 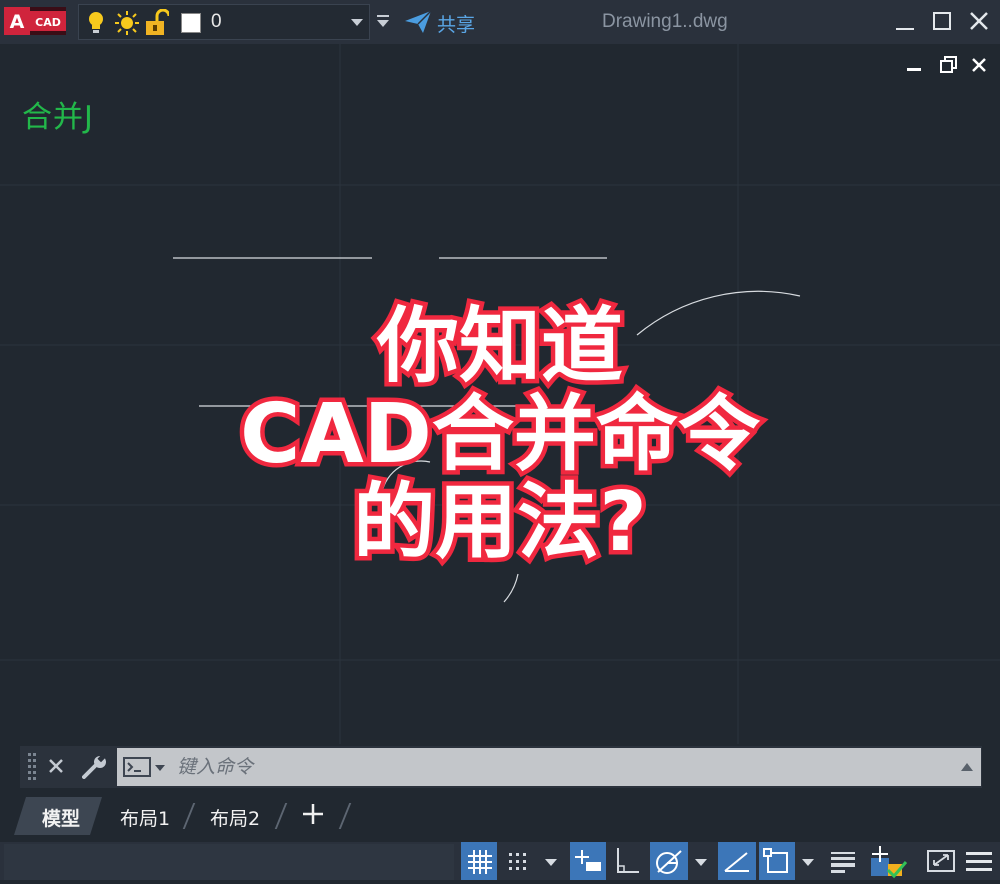 I want to click on fullscreen-icon, so click(x=941, y=861).